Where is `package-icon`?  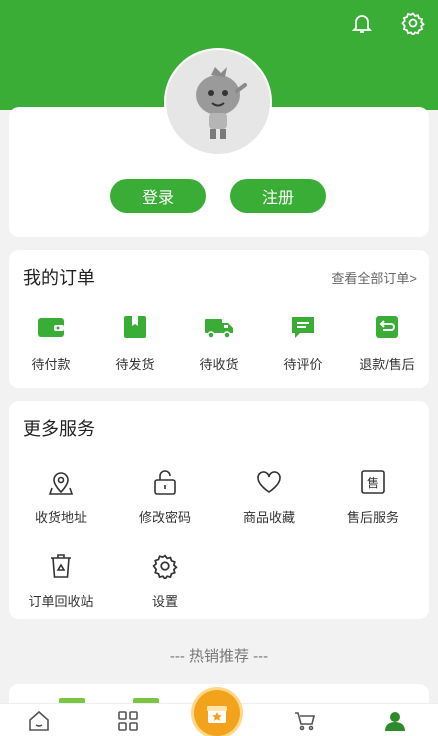 package-icon is located at coordinates (135, 327).